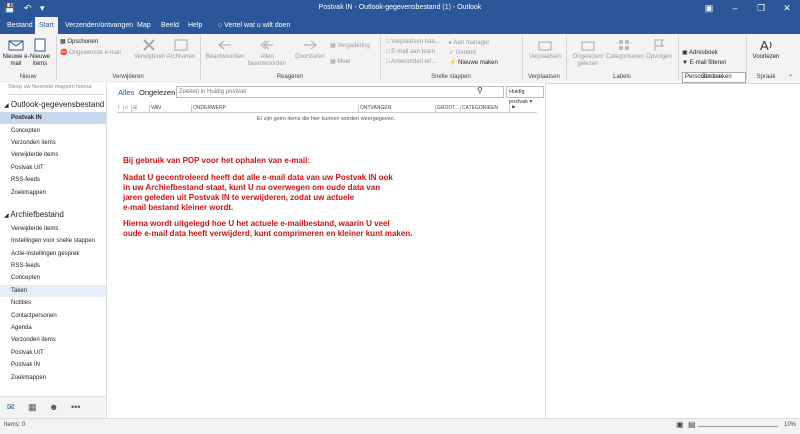 This screenshot has width=800, height=434. What do you see at coordinates (20, 25) in the screenshot?
I see `tab-bestand: Bestand` at bounding box center [20, 25].